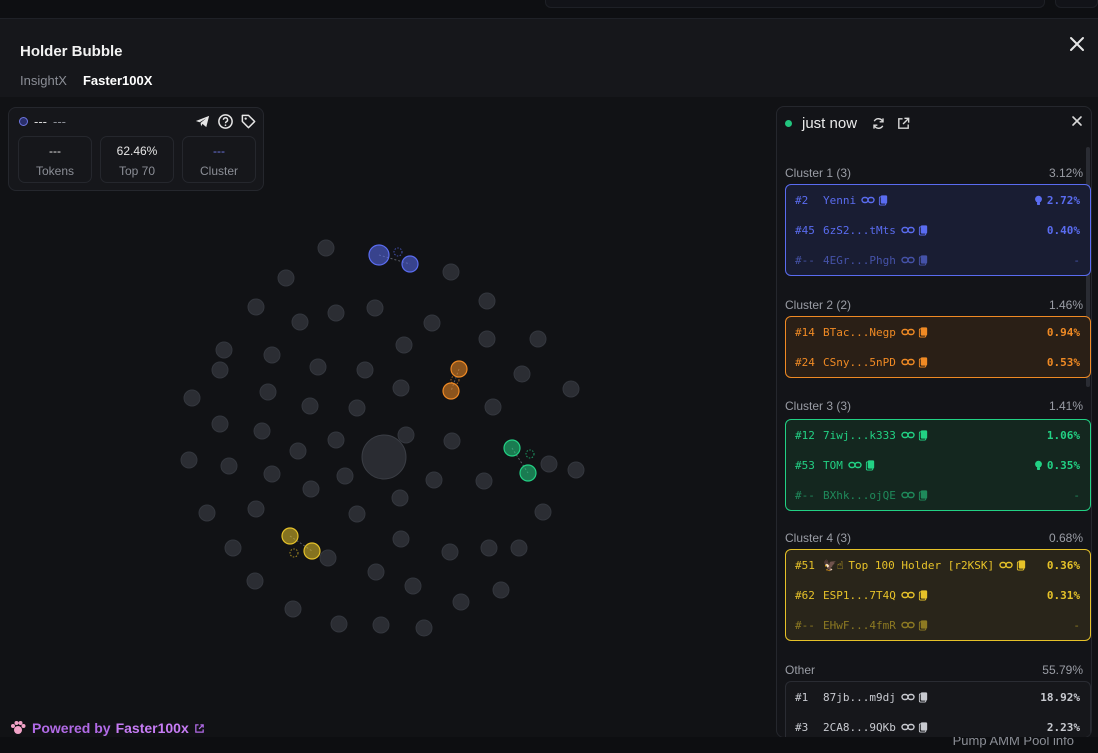 This screenshot has width=1098, height=753. Describe the element at coordinates (938, 362) in the screenshot. I see `holder-row: #24 CSny...5nPD 0.53%` at that location.